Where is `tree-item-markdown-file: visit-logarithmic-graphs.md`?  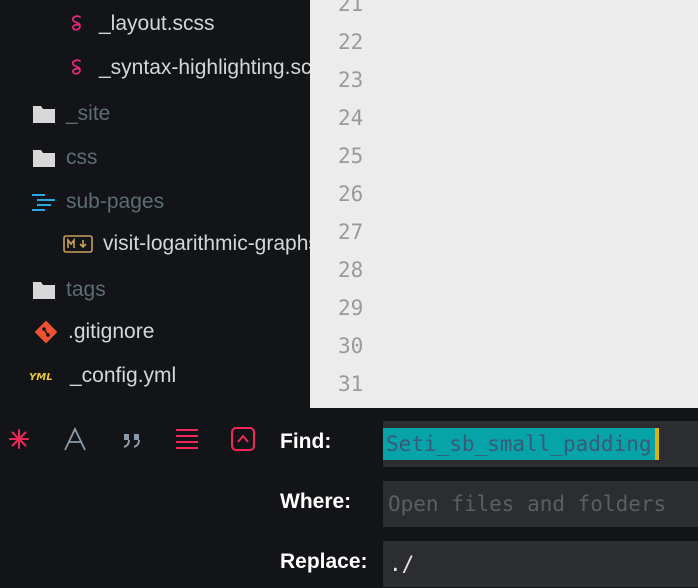
tree-item-markdown-file: visit-logarithmic-graphs.md is located at coordinates (186, 244).